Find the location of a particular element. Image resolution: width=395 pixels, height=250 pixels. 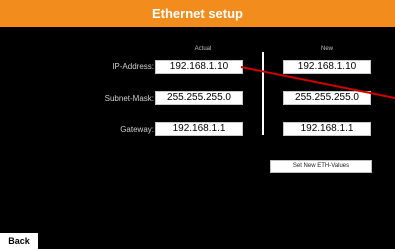

subnet-mask-new-field: 255.255.255.0 is located at coordinates (327, 98).